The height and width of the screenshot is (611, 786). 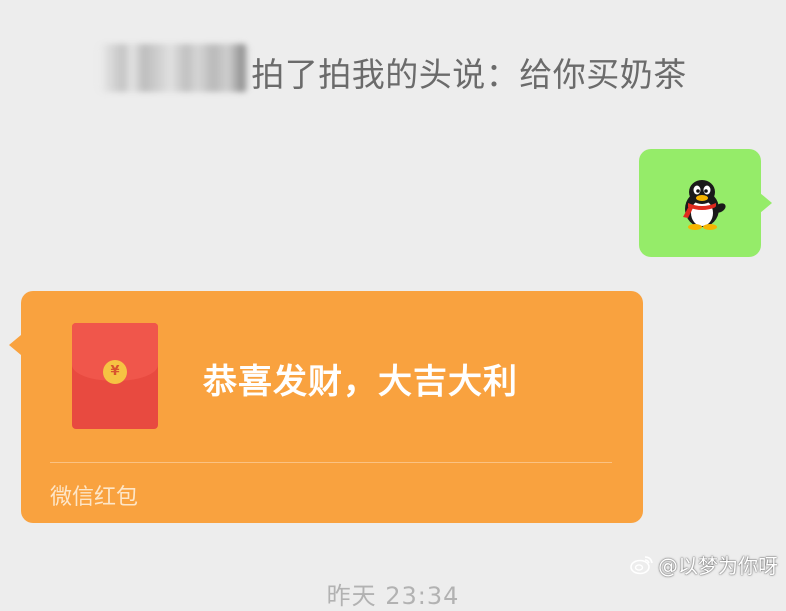 I want to click on coin-icon: ¥, so click(x=115, y=372).